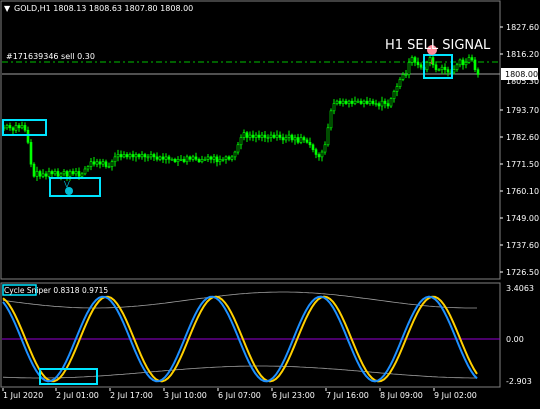 The height and width of the screenshot is (409, 540). Describe the element at coordinates (515, 339) in the screenshot. I see `indicator-tick: 0.00` at that location.